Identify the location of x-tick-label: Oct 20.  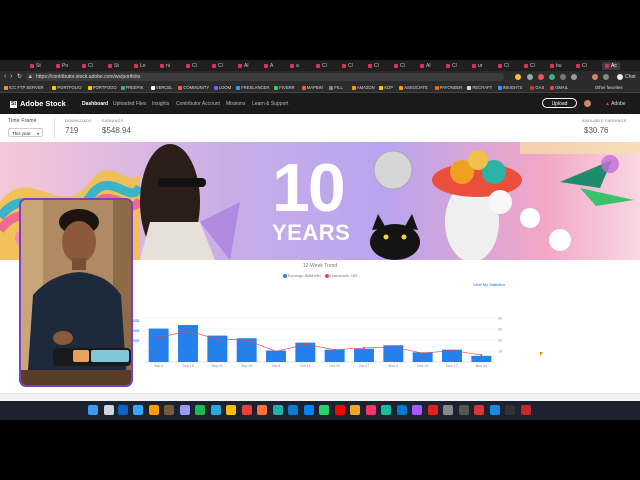
(334, 366).